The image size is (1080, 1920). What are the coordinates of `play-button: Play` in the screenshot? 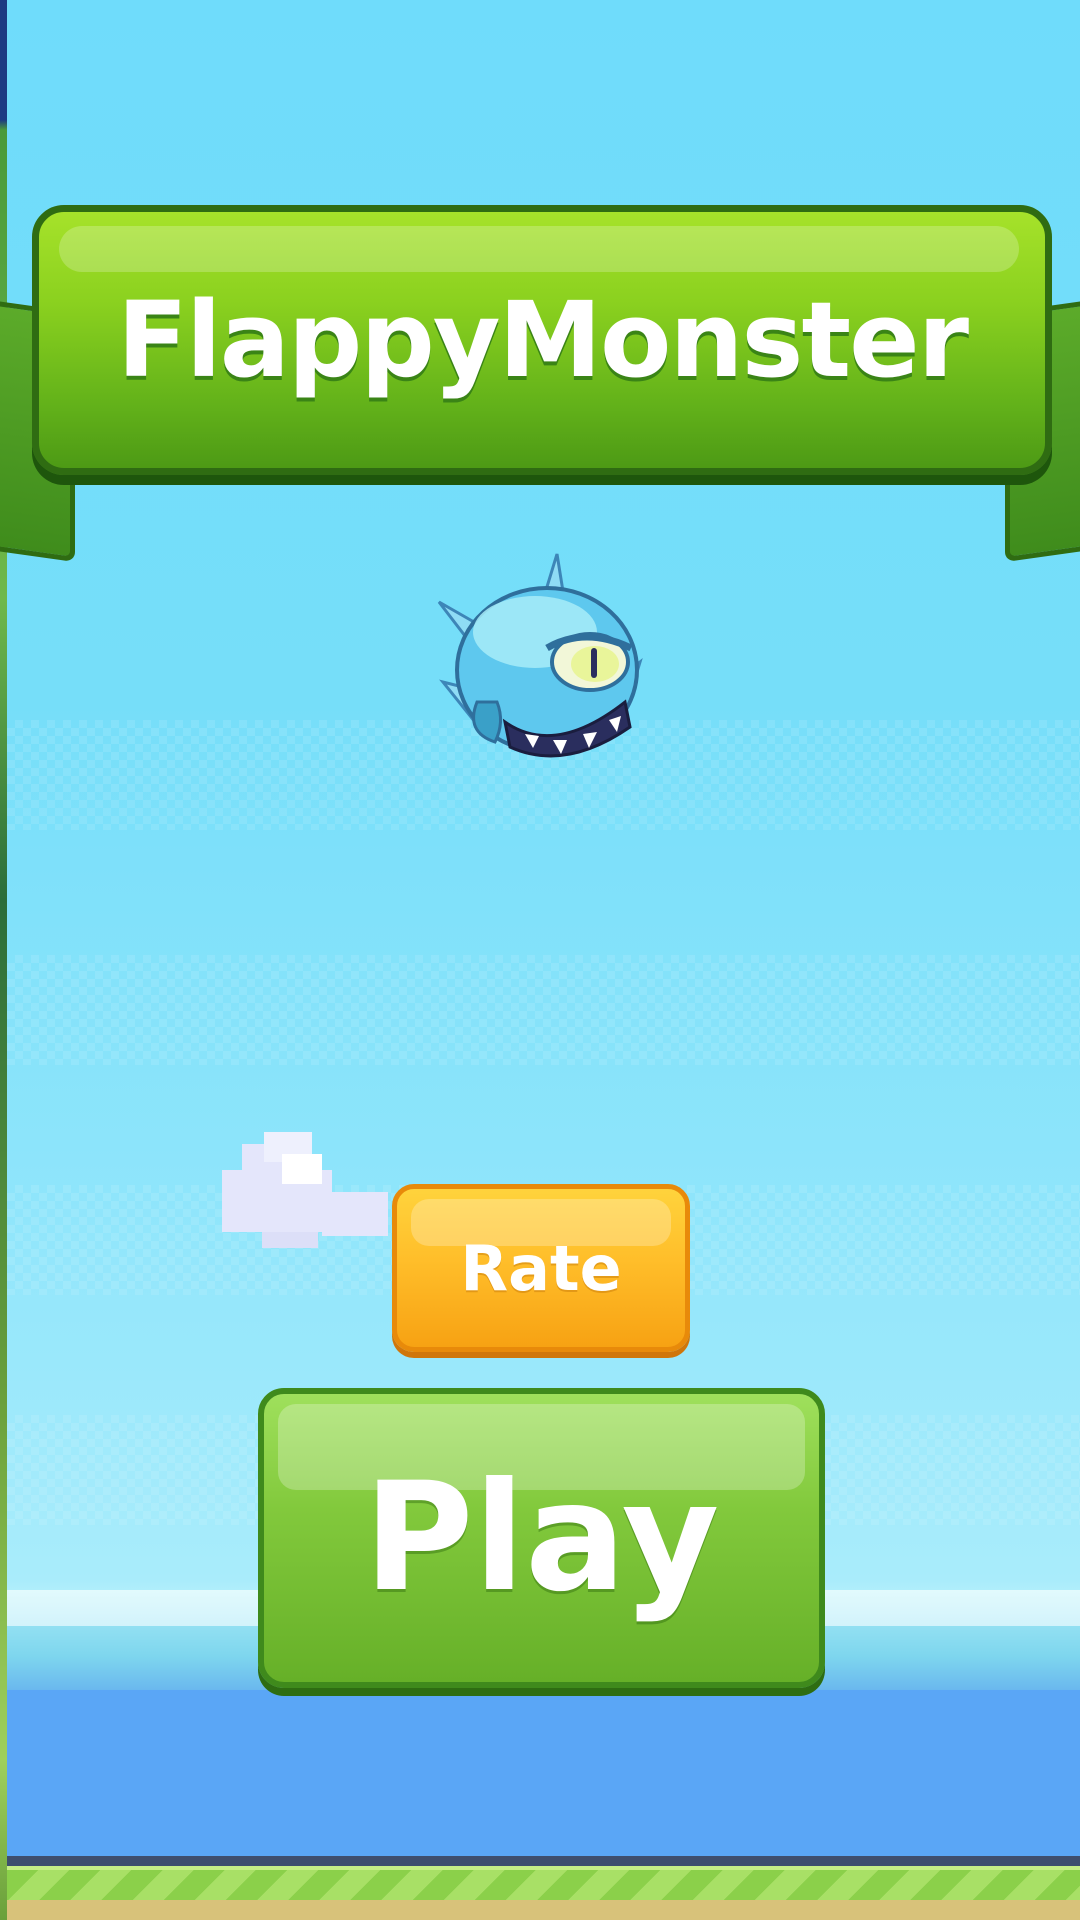 It's located at (541, 1538).